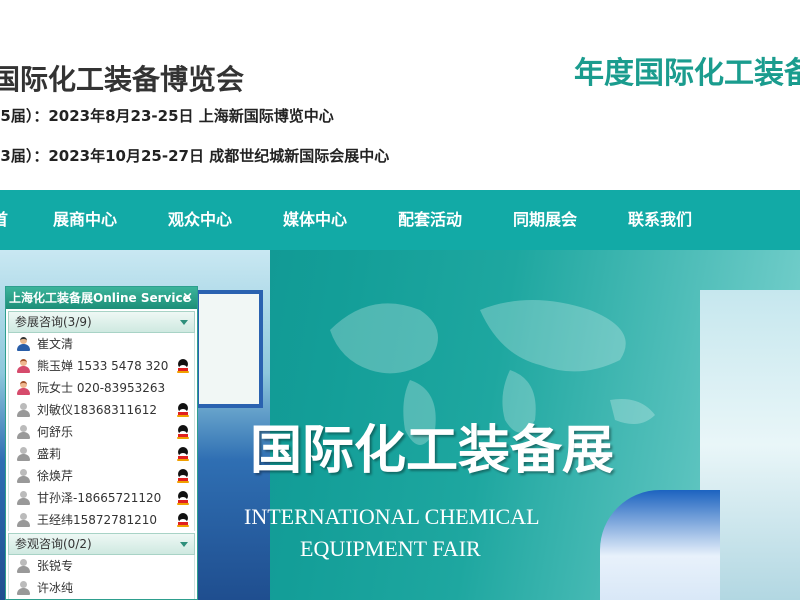 This screenshot has height=600, width=800. I want to click on contact-row: 盛莉, so click(101, 454).